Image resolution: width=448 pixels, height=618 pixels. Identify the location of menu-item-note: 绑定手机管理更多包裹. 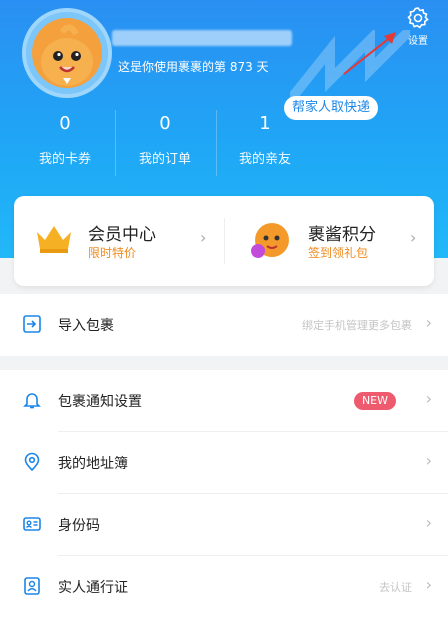
(357, 325).